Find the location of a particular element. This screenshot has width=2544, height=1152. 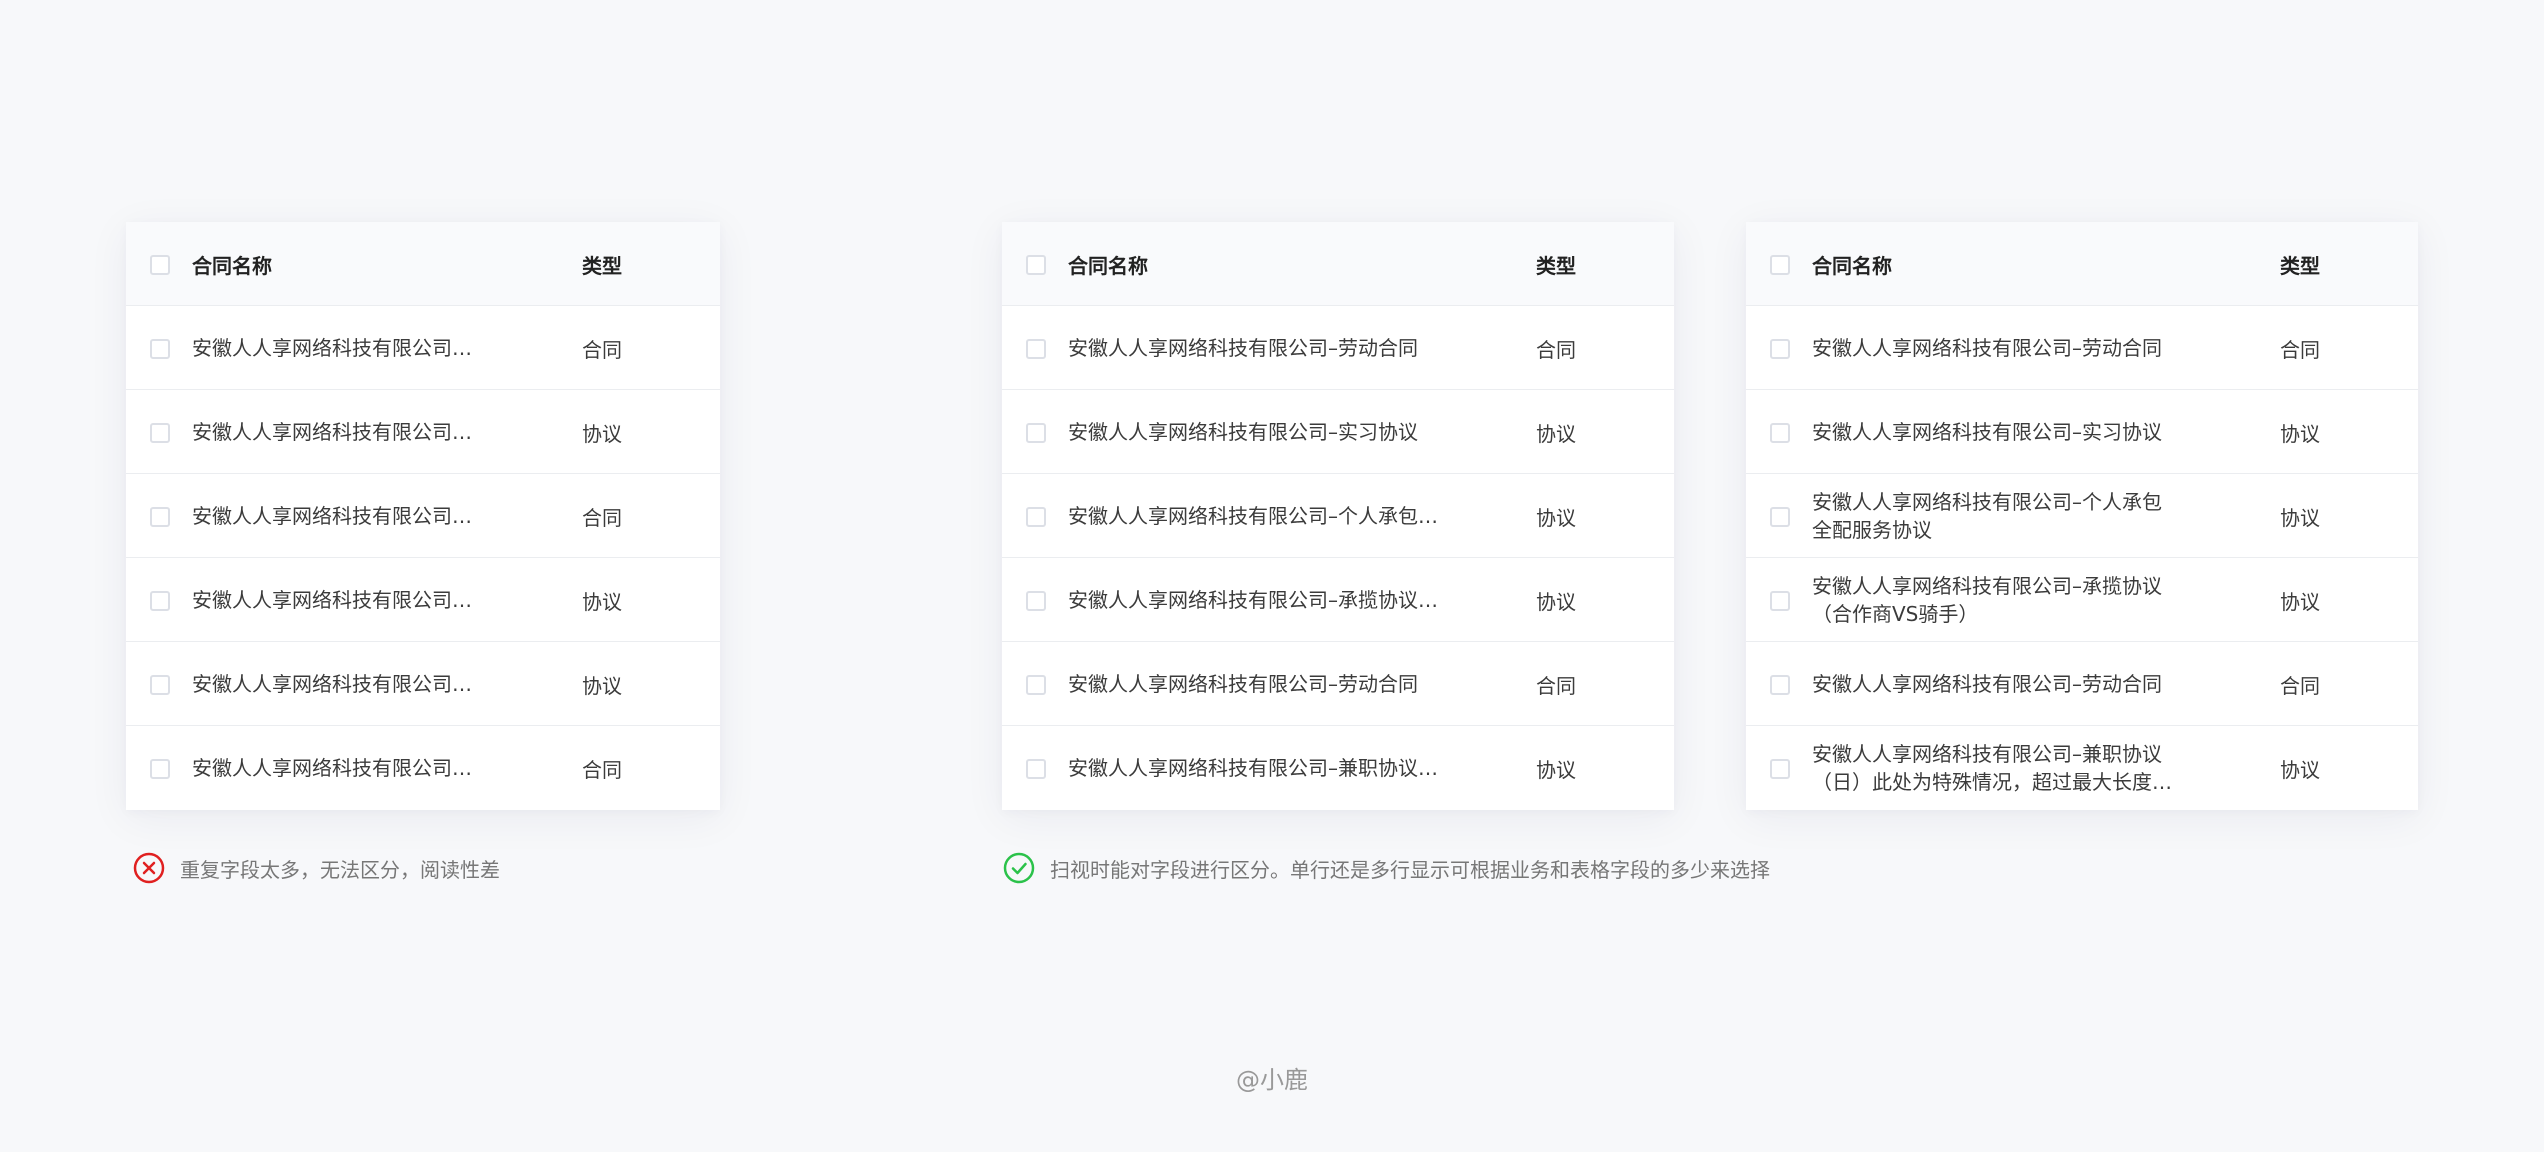

close-circle-icon is located at coordinates (149, 868).